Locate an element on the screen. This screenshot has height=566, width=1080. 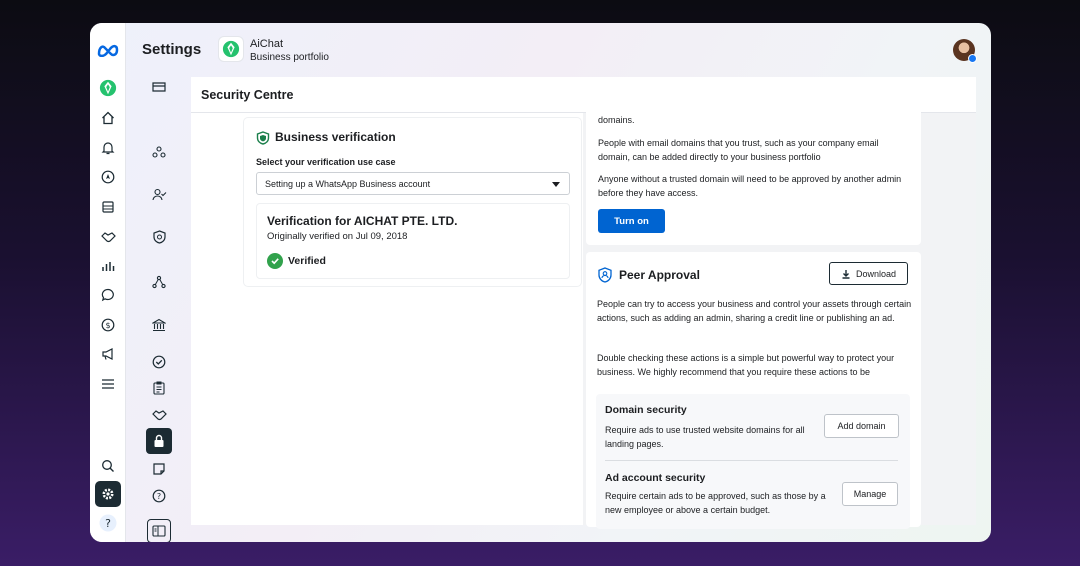
add-domain-button: Add domain is located at coordinates (861, 426).